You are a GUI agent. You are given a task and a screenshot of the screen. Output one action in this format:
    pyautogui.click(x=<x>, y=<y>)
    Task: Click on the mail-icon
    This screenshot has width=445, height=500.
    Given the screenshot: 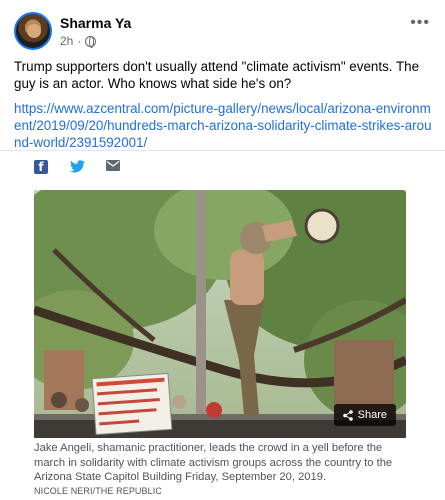 What is the action you would take?
    pyautogui.click(x=113, y=167)
    